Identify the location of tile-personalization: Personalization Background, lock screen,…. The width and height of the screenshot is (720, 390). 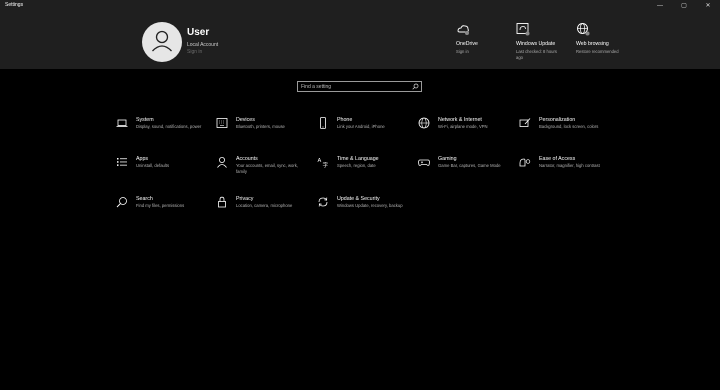
(569, 134).